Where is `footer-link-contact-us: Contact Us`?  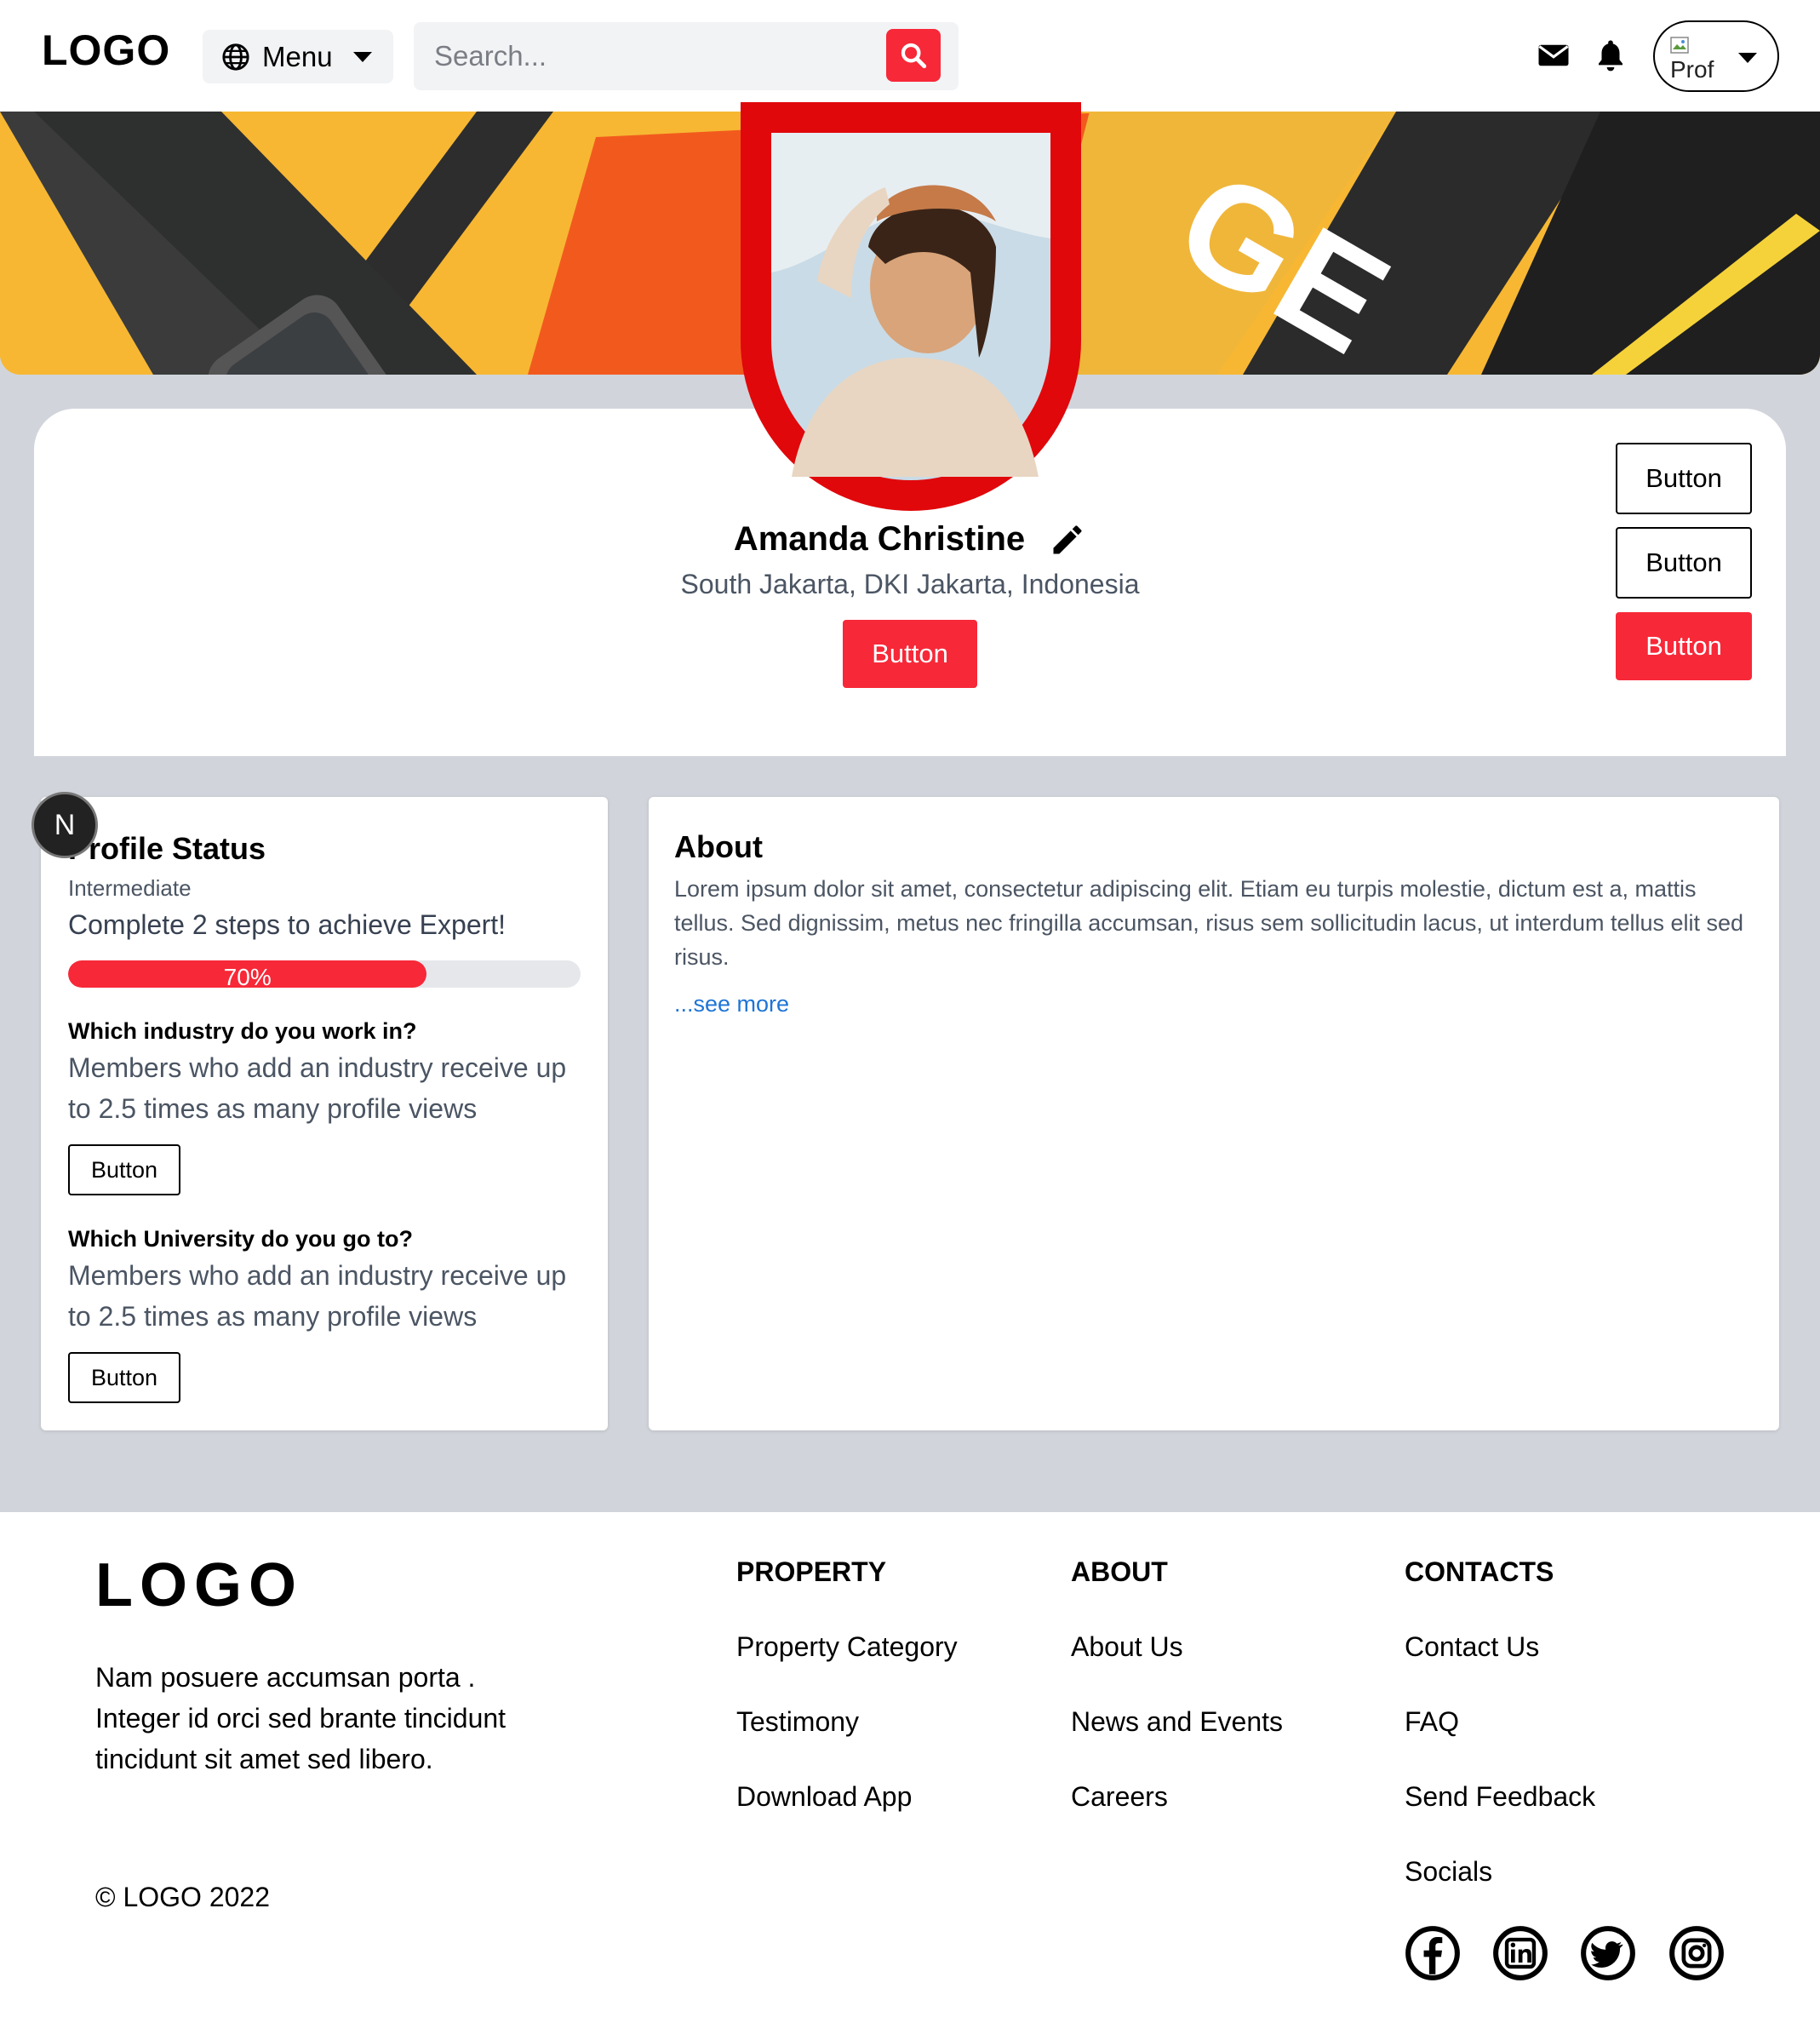
footer-link-contact-us: Contact Us is located at coordinates (1472, 1647).